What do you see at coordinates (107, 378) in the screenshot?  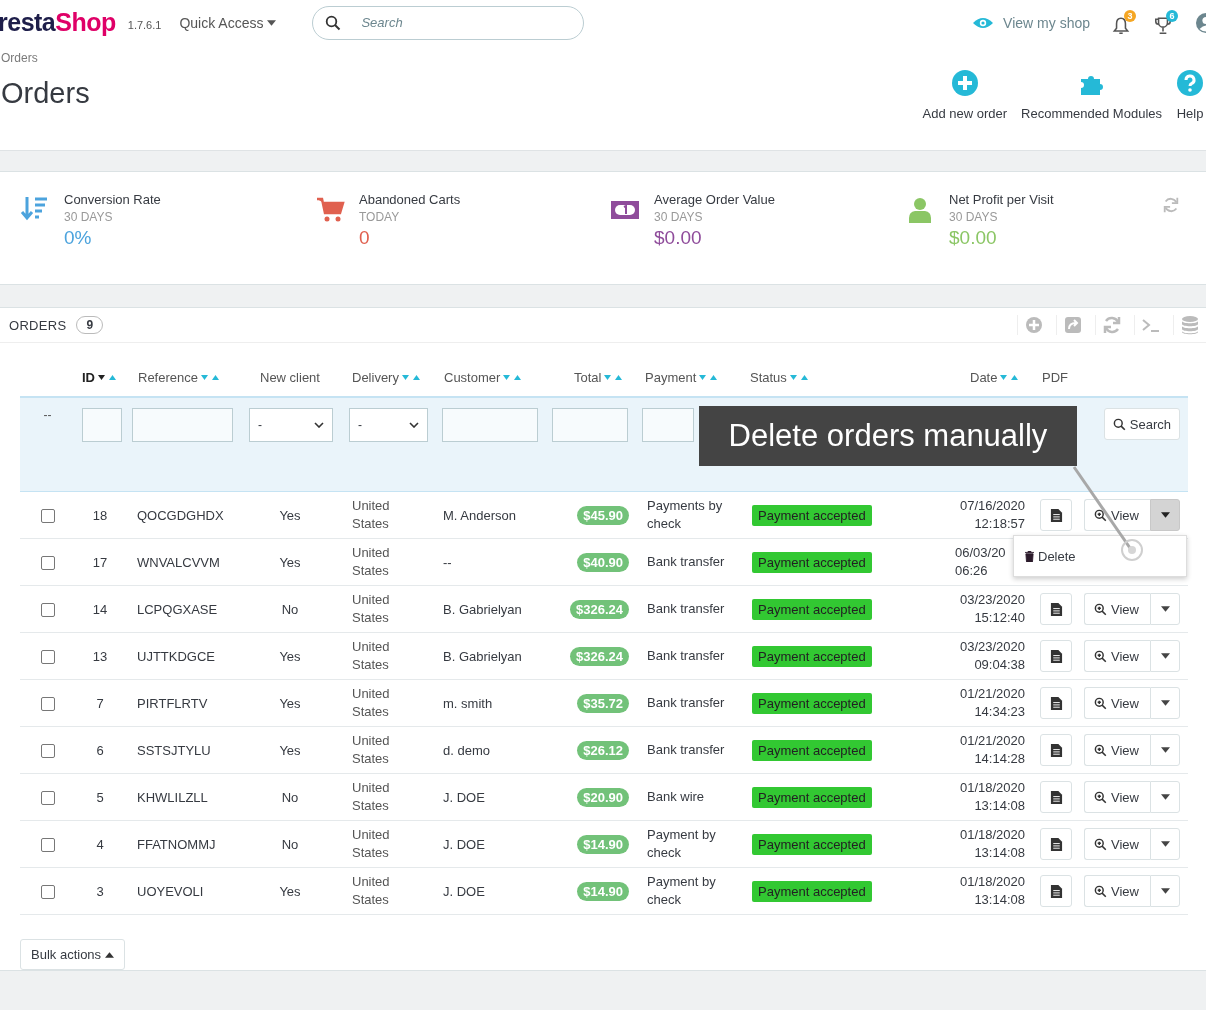 I see `sort-arrows-icon` at bounding box center [107, 378].